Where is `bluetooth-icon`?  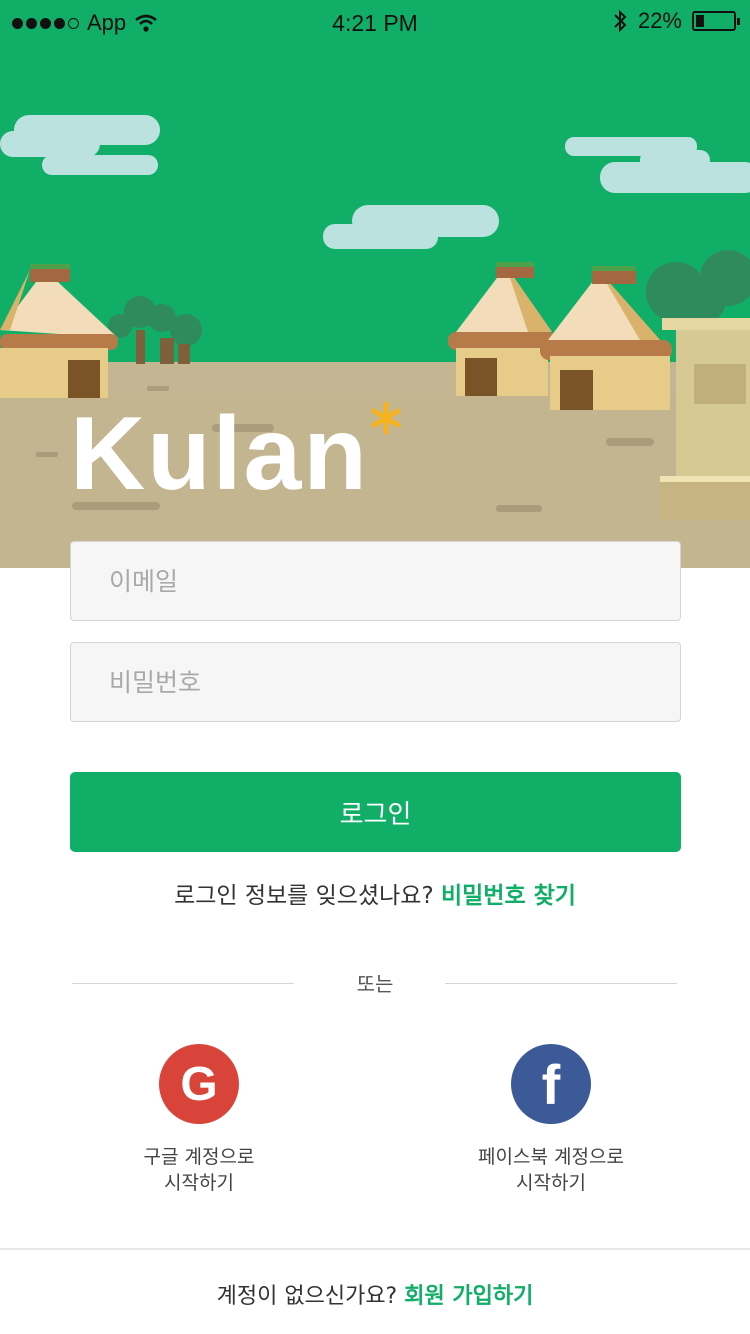 bluetooth-icon is located at coordinates (620, 21).